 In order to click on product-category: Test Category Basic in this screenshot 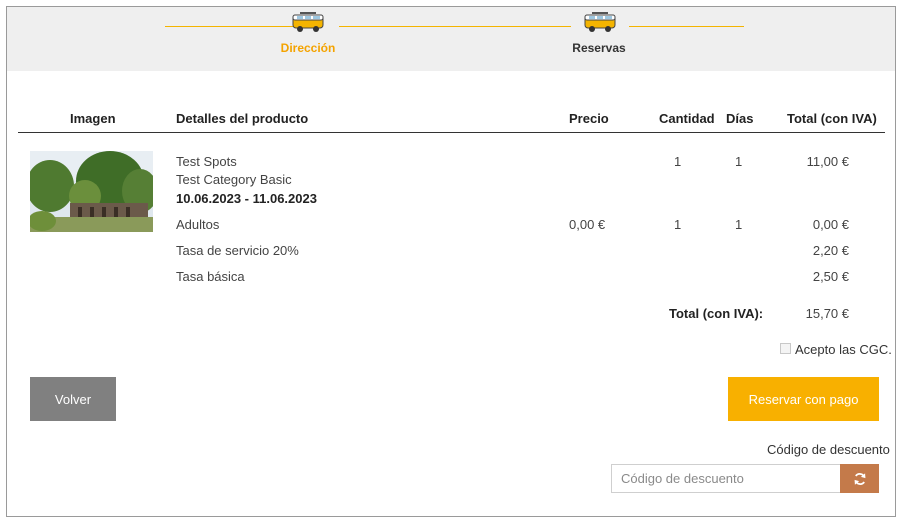, I will do `click(234, 179)`.